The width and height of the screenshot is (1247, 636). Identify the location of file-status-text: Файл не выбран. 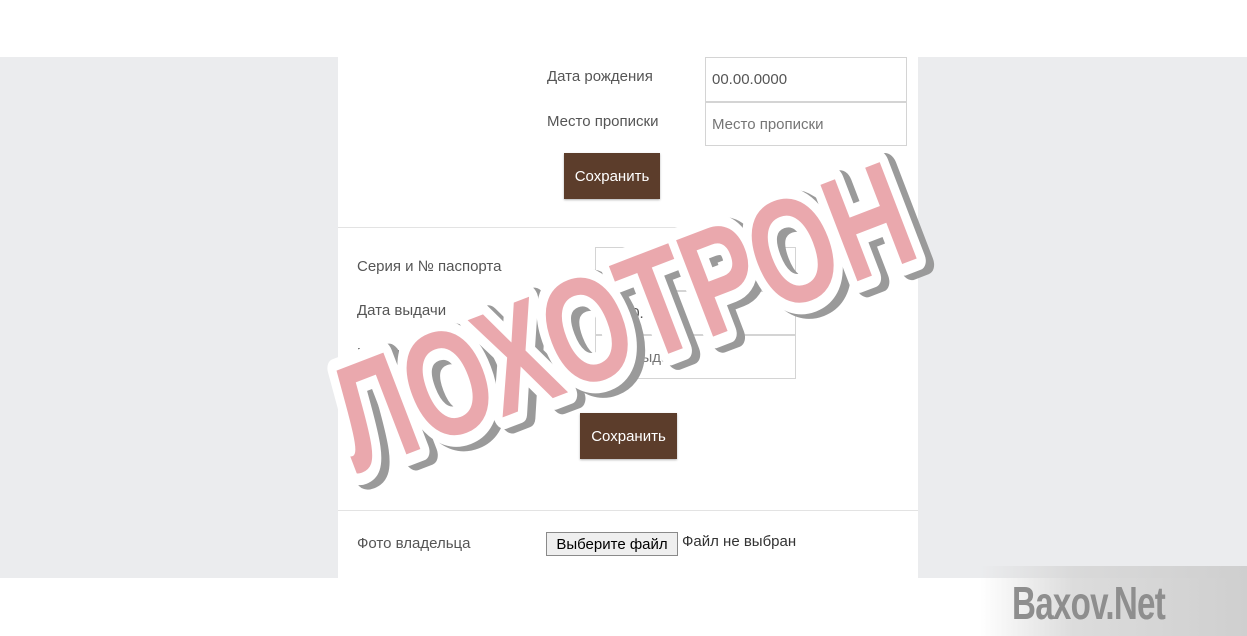
(739, 541).